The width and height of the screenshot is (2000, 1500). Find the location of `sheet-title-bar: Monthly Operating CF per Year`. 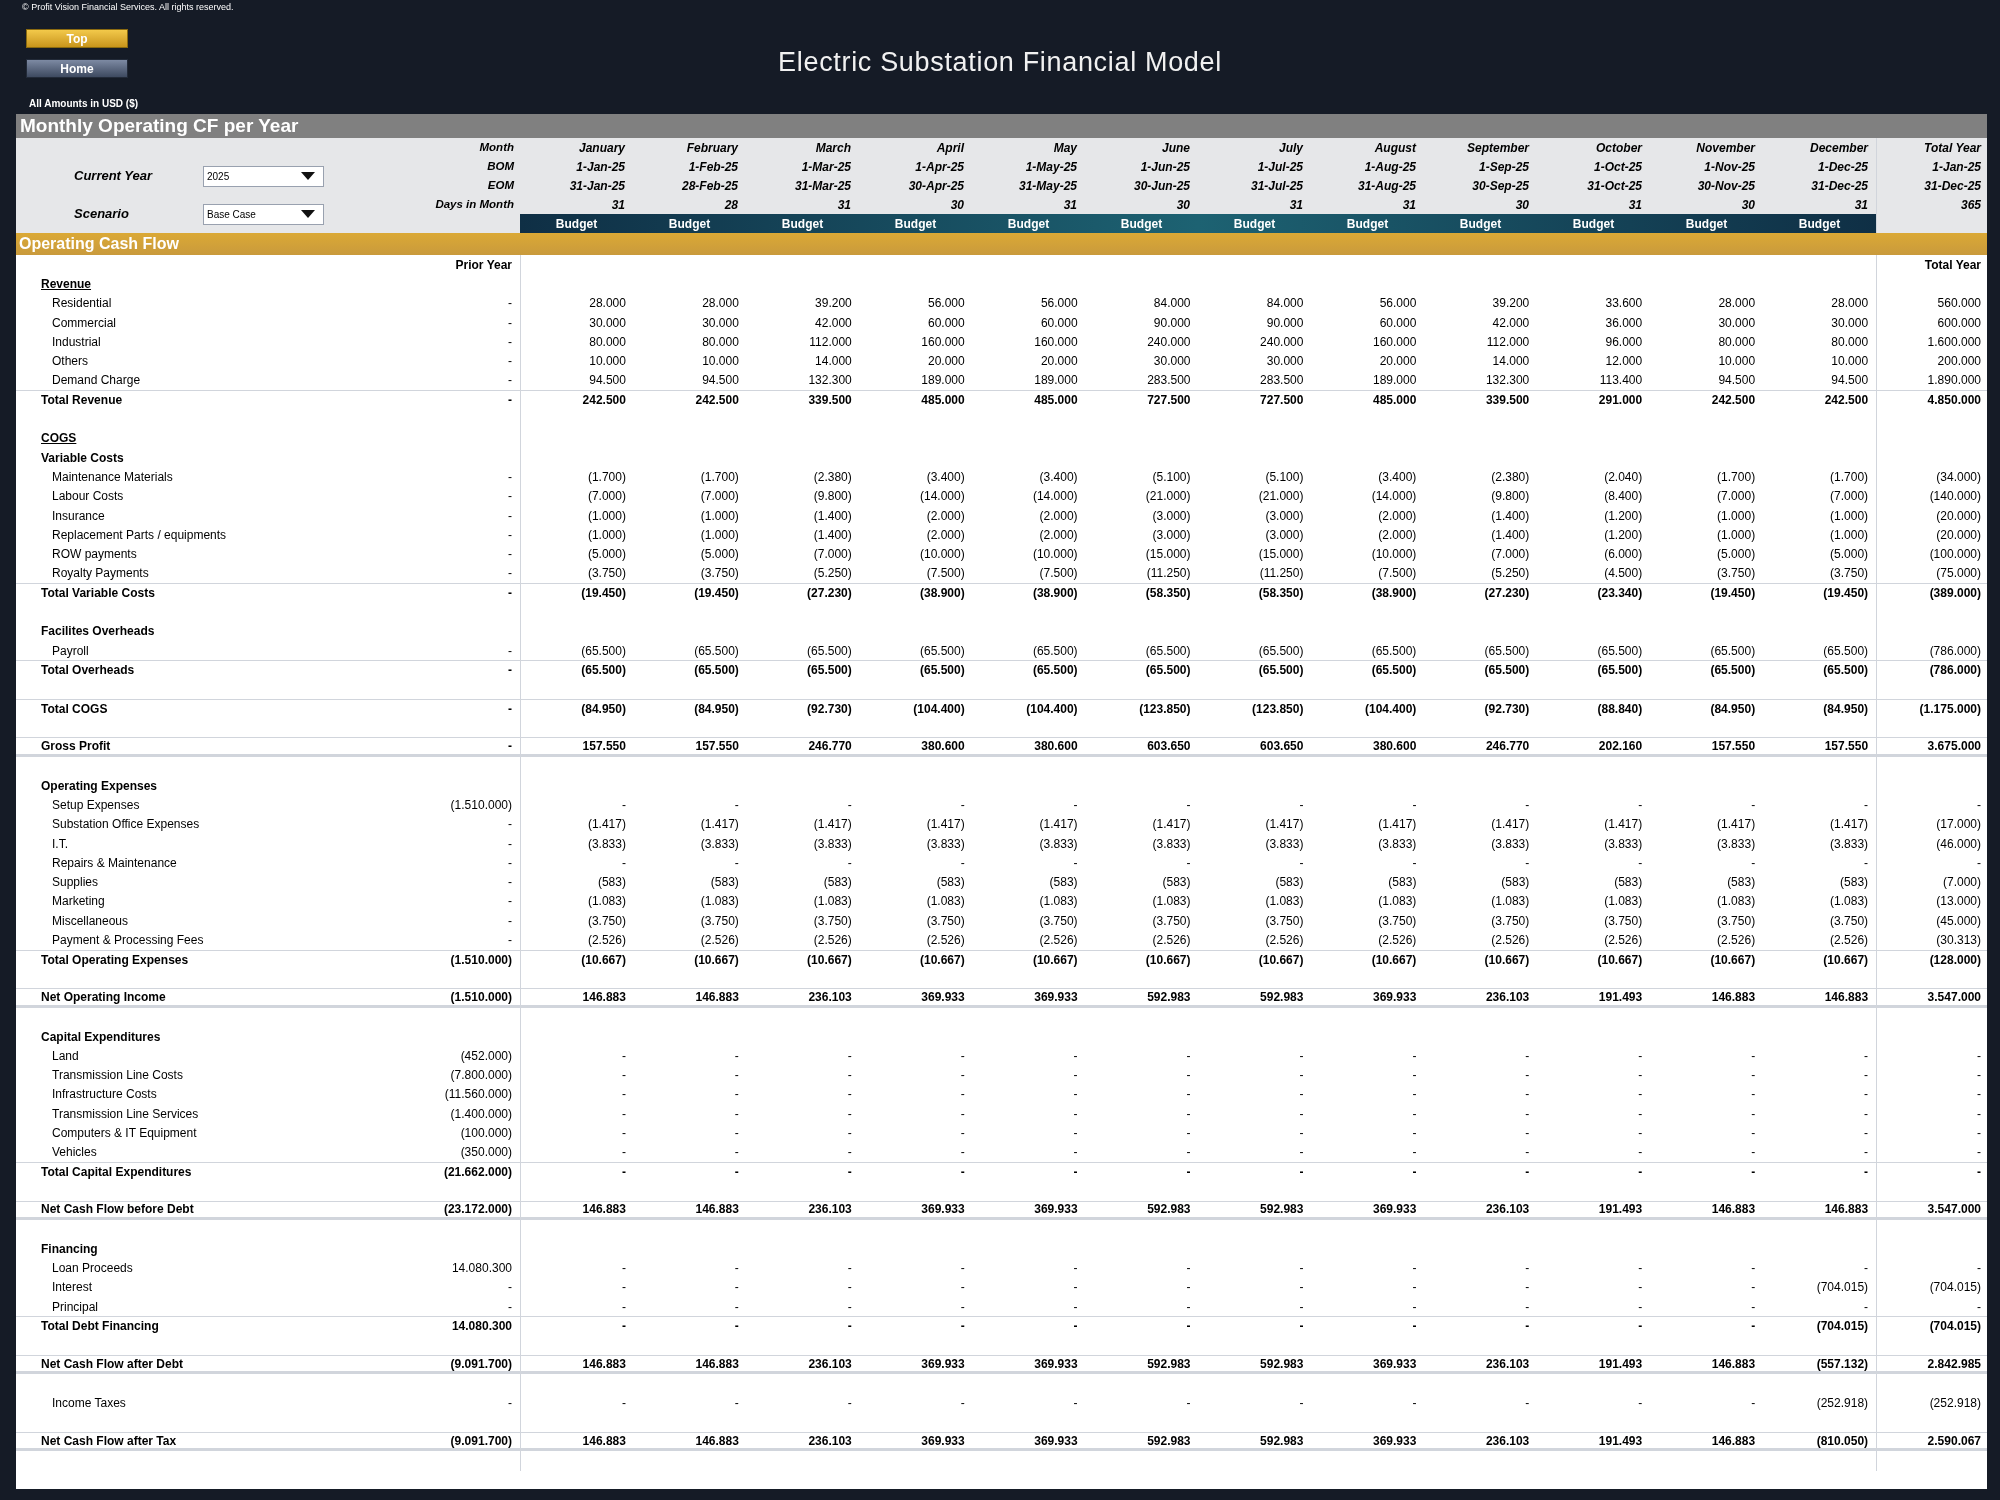

sheet-title-bar: Monthly Operating CF per Year is located at coordinates (1001, 126).